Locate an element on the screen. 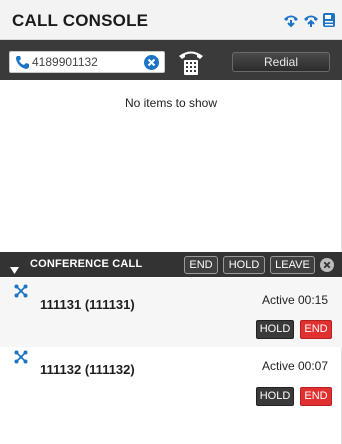  clear-icon is located at coordinates (151, 62).